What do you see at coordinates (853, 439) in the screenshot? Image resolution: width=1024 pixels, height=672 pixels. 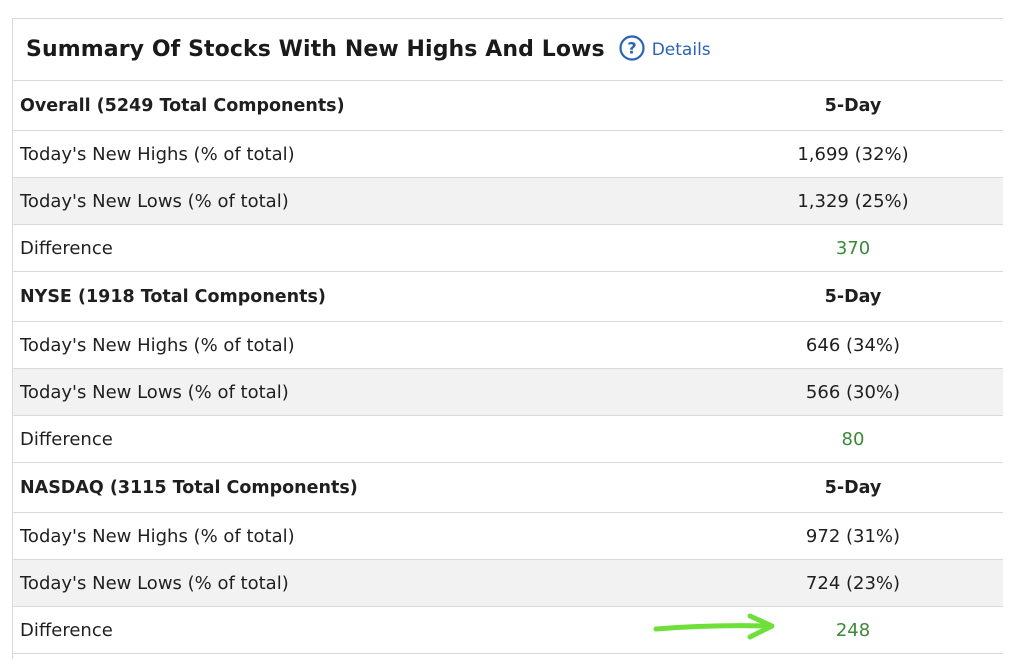 I see `difference-value: 80` at bounding box center [853, 439].